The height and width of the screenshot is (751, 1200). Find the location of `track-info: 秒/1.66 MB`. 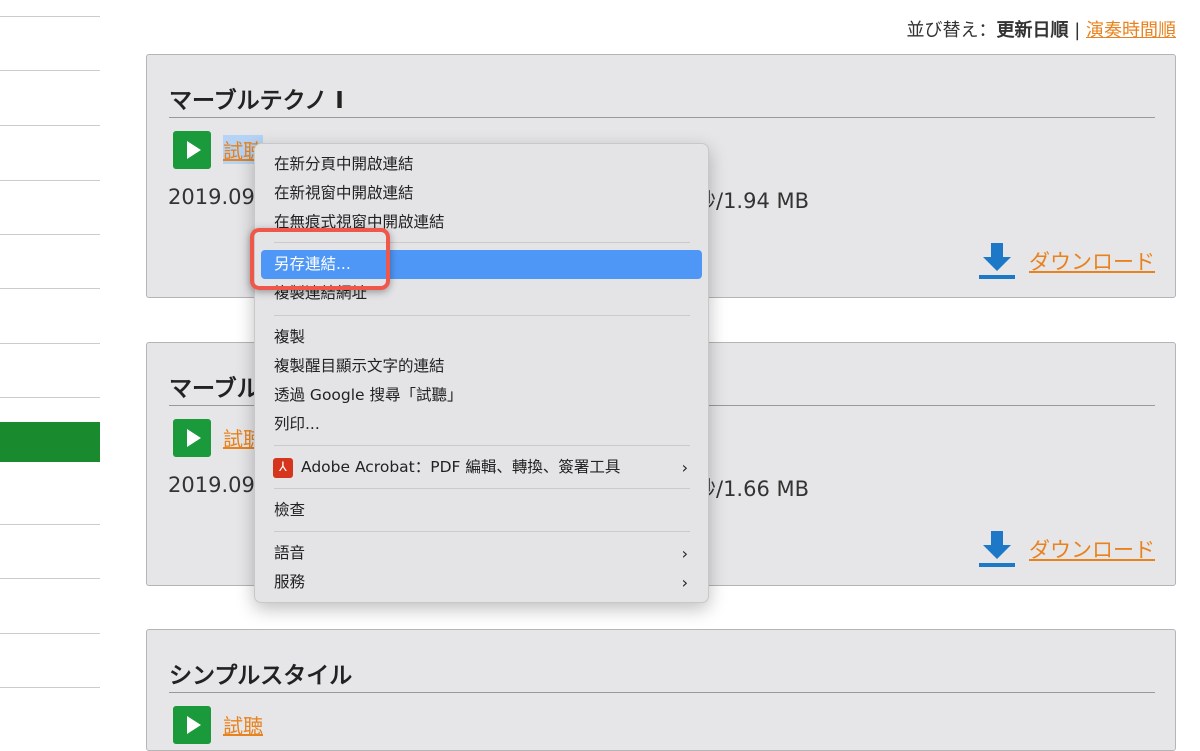

track-info: 秒/1.66 MB is located at coordinates (752, 489).